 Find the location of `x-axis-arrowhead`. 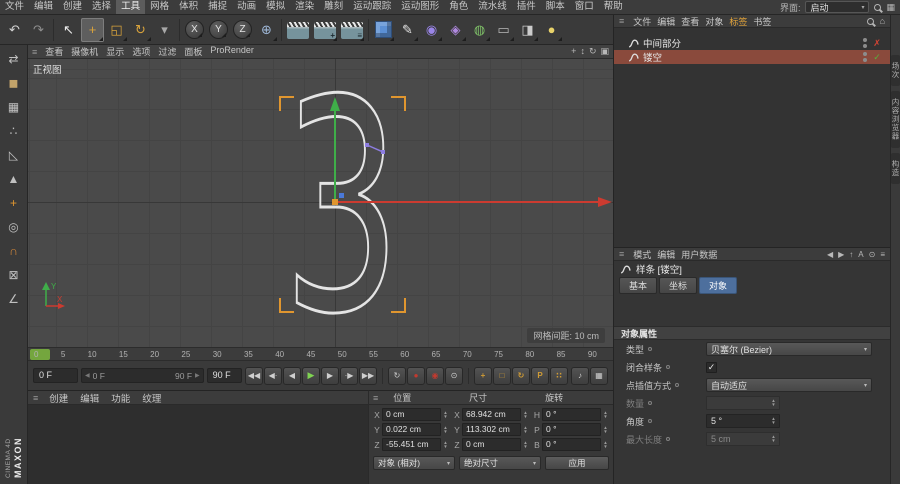

x-axis-arrowhead is located at coordinates (605, 202).